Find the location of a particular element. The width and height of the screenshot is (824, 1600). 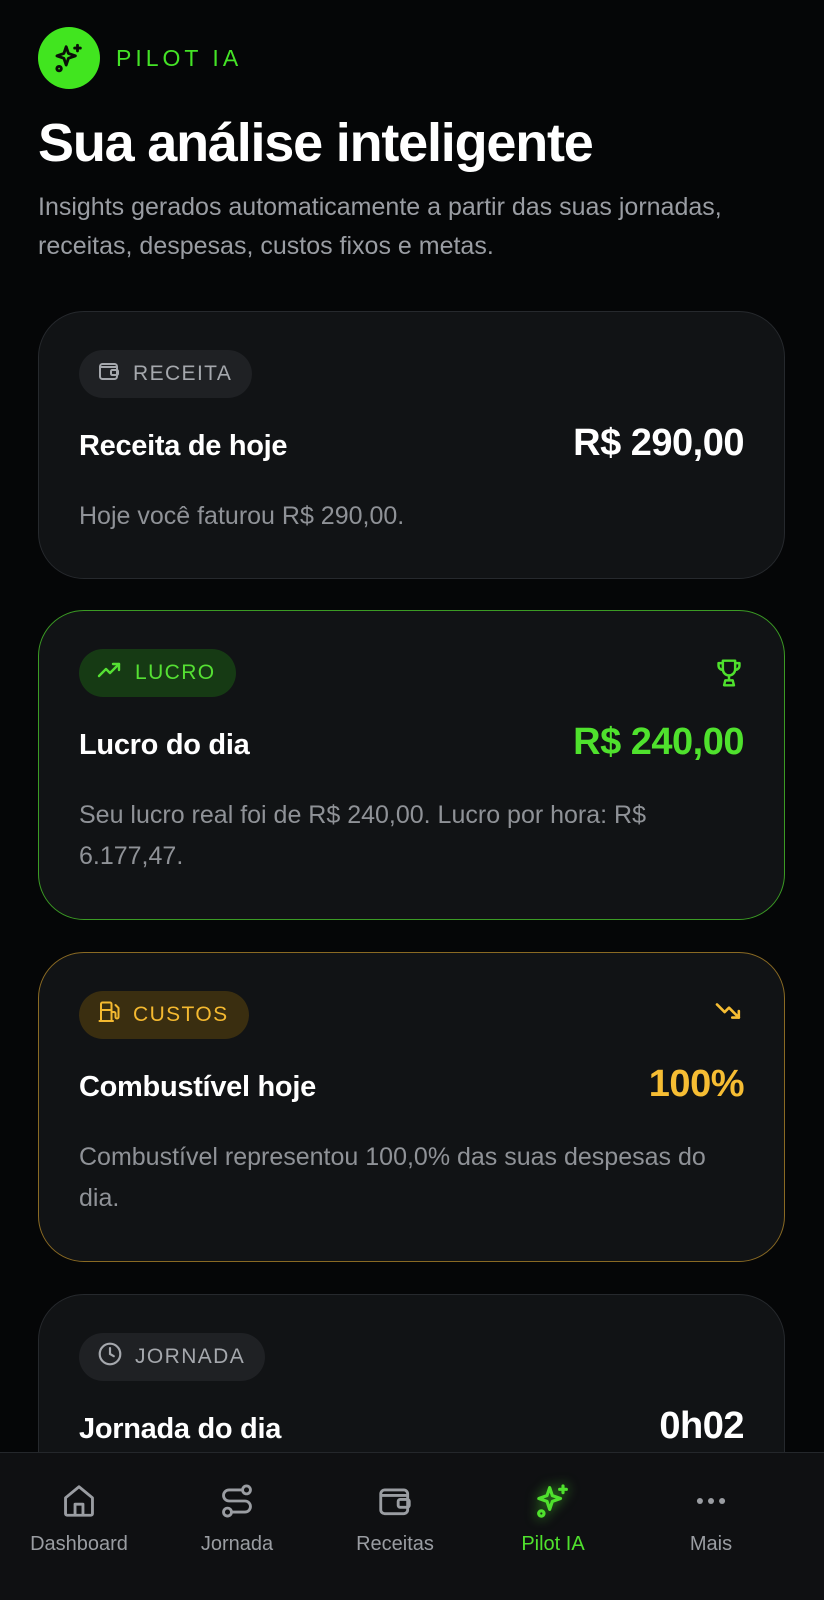

card-value: 0h02 is located at coordinates (701, 1426).